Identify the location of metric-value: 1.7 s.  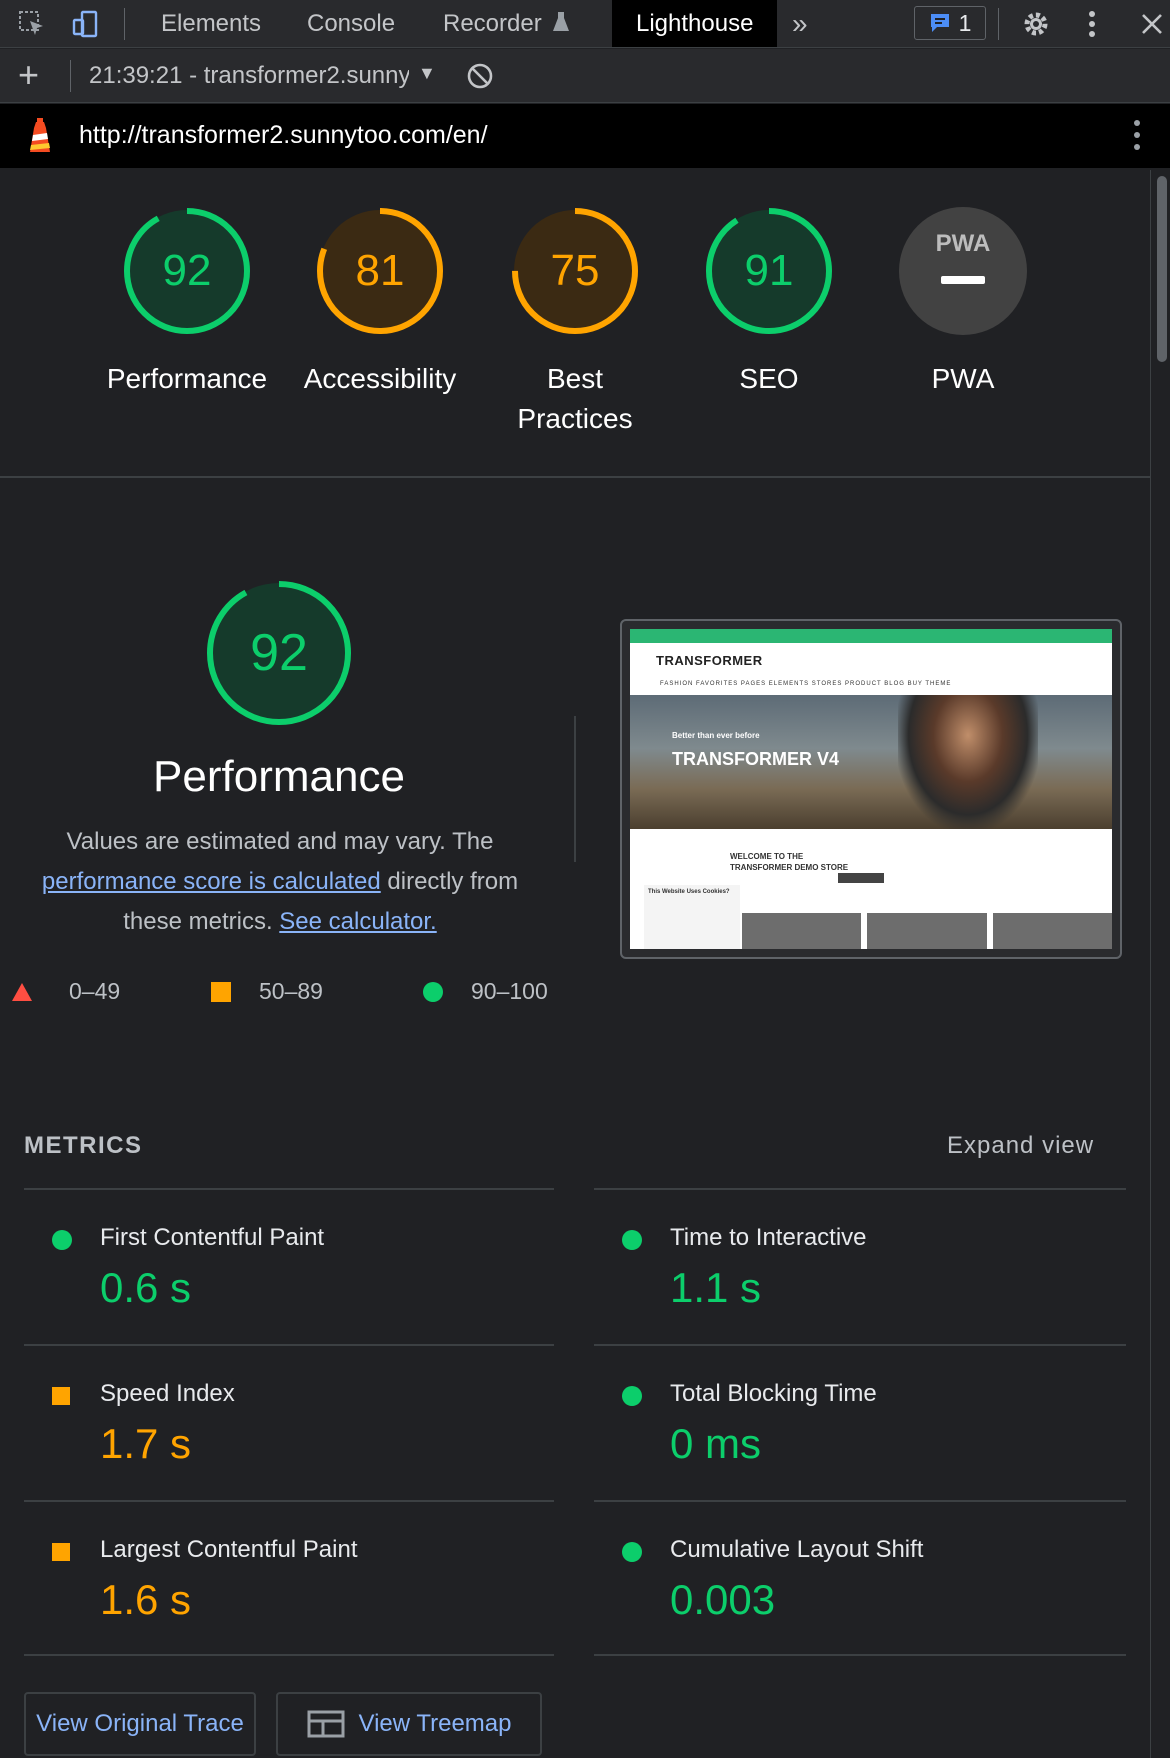
(146, 1443).